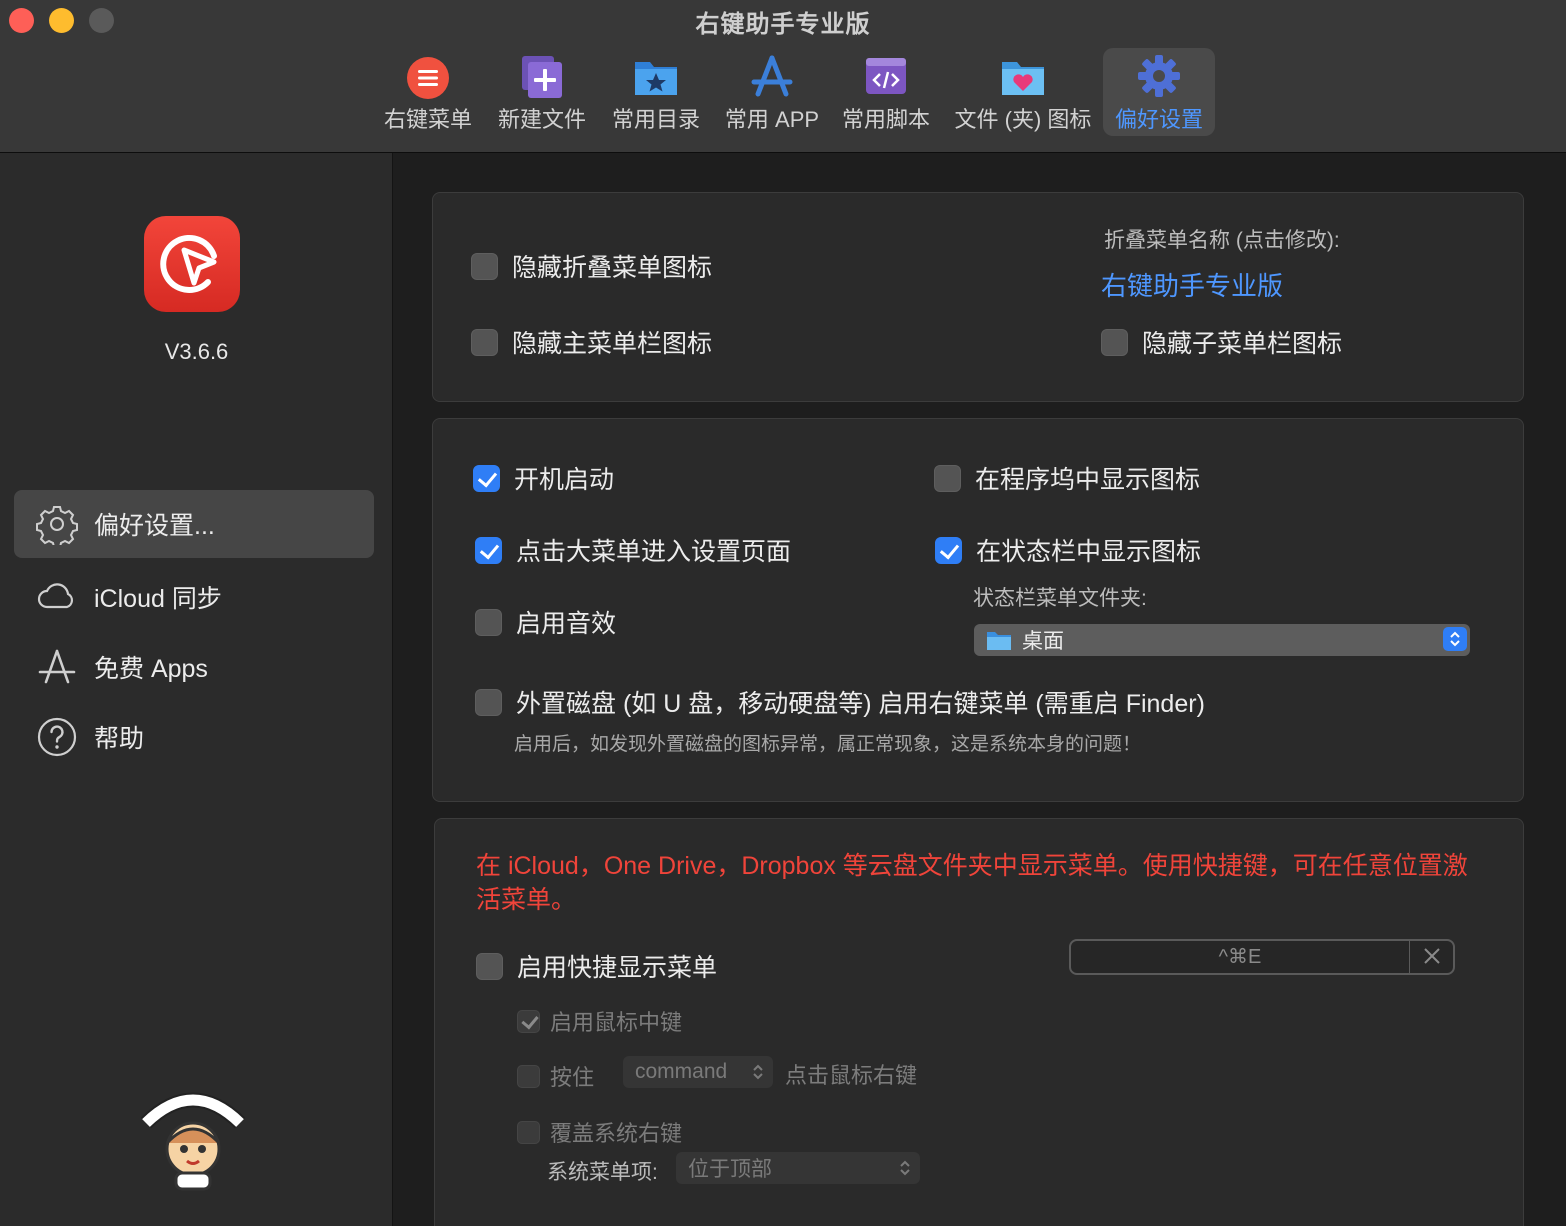  I want to click on sidebar-item-icloud-sync: iCloud 同步, so click(194, 597).